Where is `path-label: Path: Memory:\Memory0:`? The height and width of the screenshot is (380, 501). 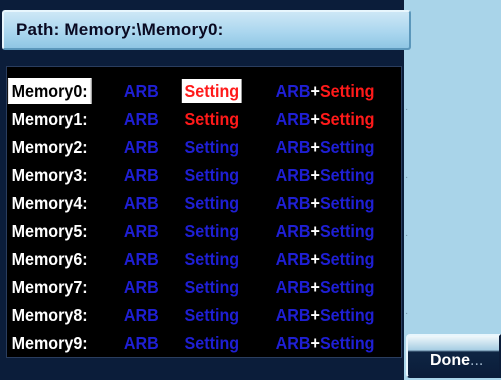 path-label: Path: Memory:\Memory0: is located at coordinates (120, 29).